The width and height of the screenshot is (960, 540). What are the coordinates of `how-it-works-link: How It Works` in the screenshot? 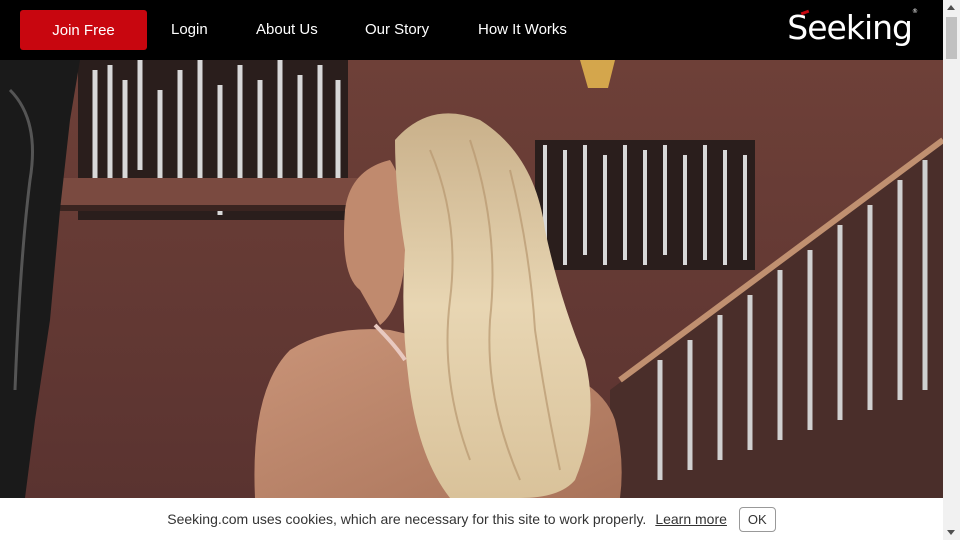 It's located at (522, 29).